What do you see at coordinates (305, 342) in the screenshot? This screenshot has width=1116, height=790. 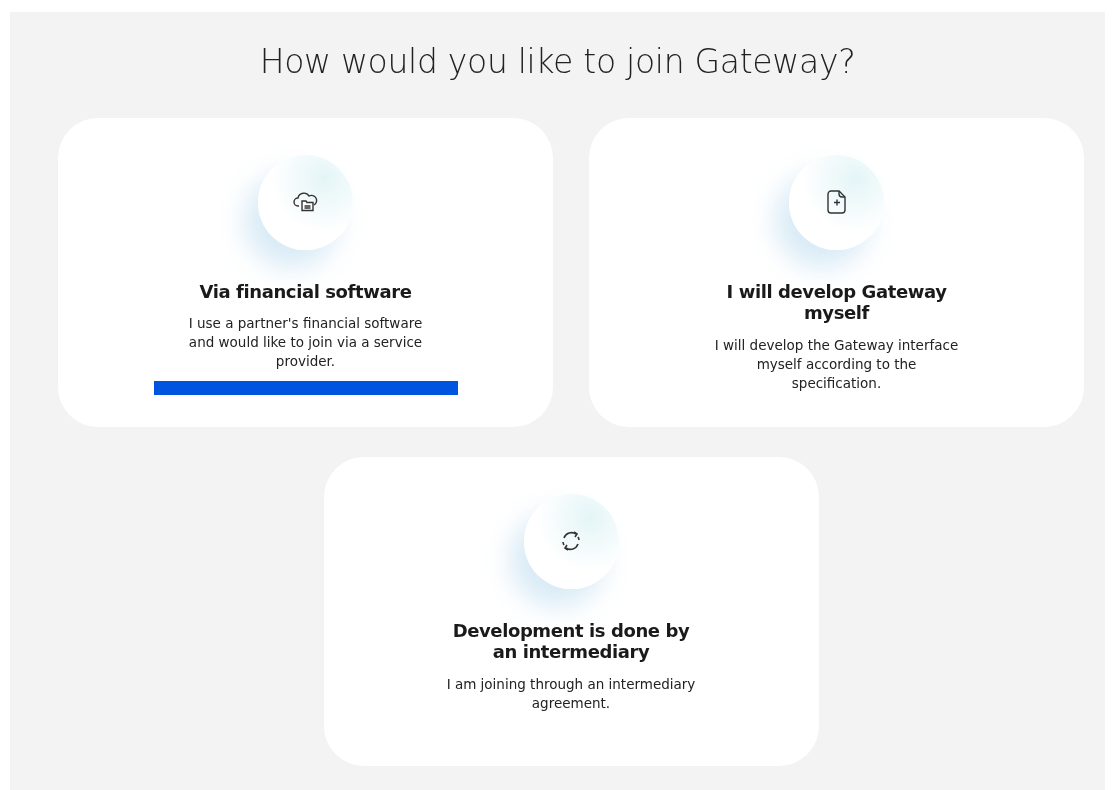 I see `option-description: I use a partner's financial software and would like to join via a service provider.` at bounding box center [305, 342].